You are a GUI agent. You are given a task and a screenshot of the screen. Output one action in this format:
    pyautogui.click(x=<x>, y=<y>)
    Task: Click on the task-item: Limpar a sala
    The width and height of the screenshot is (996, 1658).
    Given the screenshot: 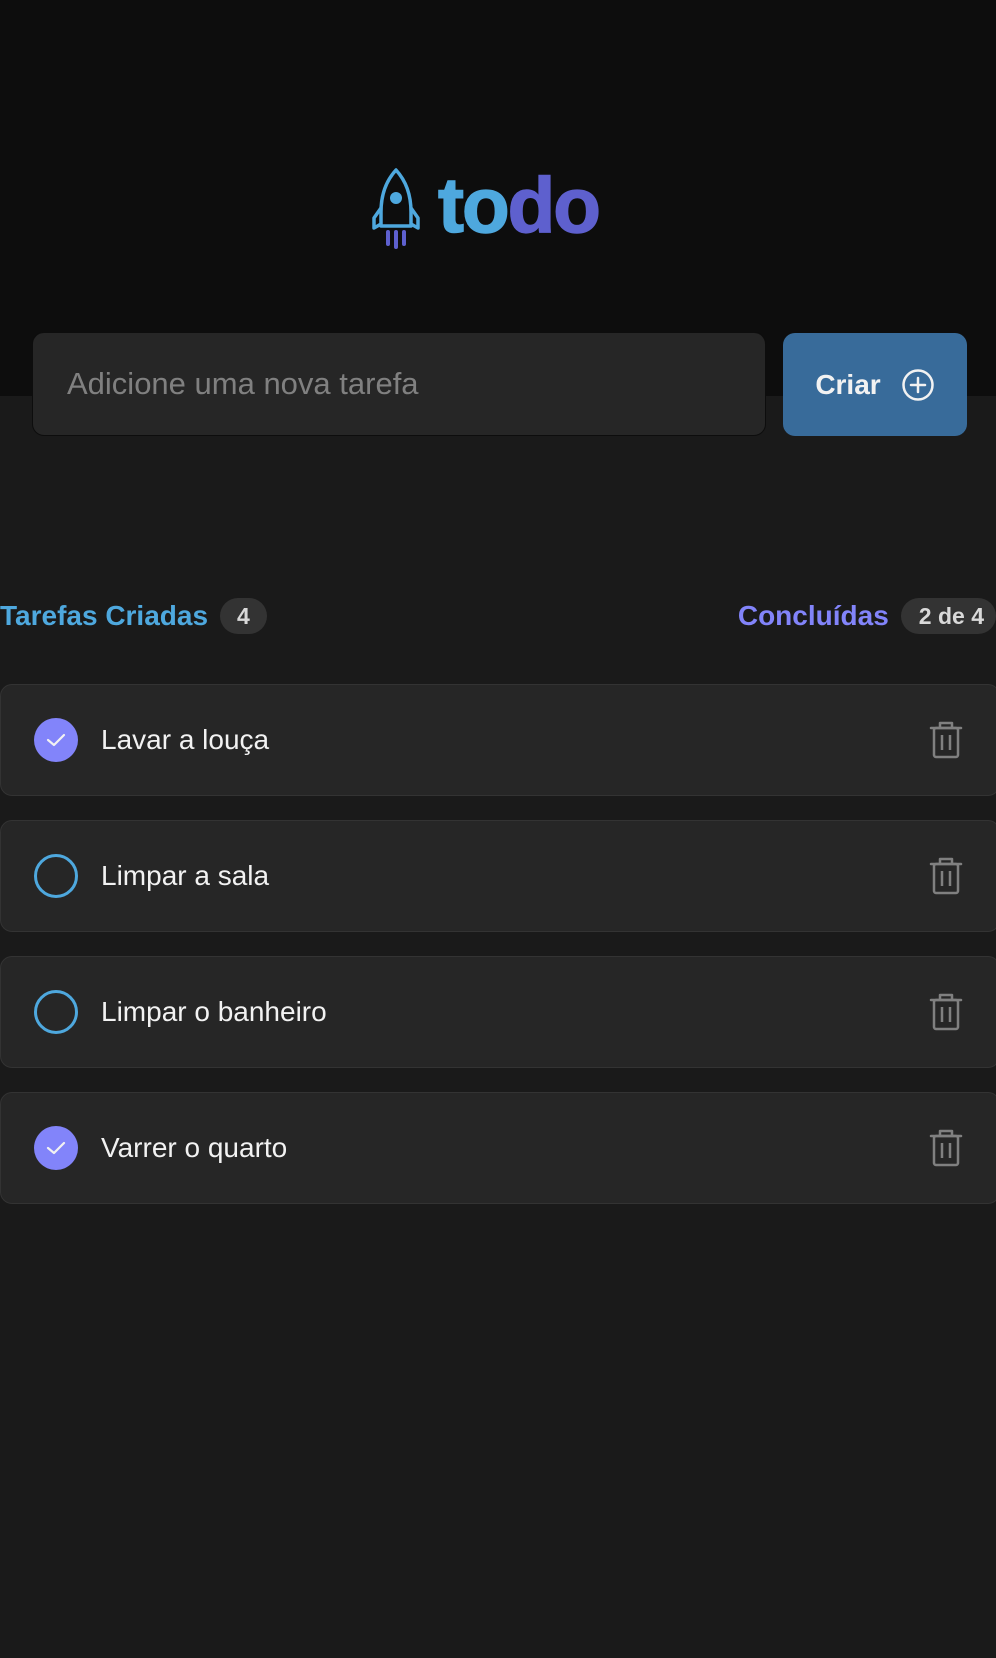 What is the action you would take?
    pyautogui.click(x=498, y=876)
    